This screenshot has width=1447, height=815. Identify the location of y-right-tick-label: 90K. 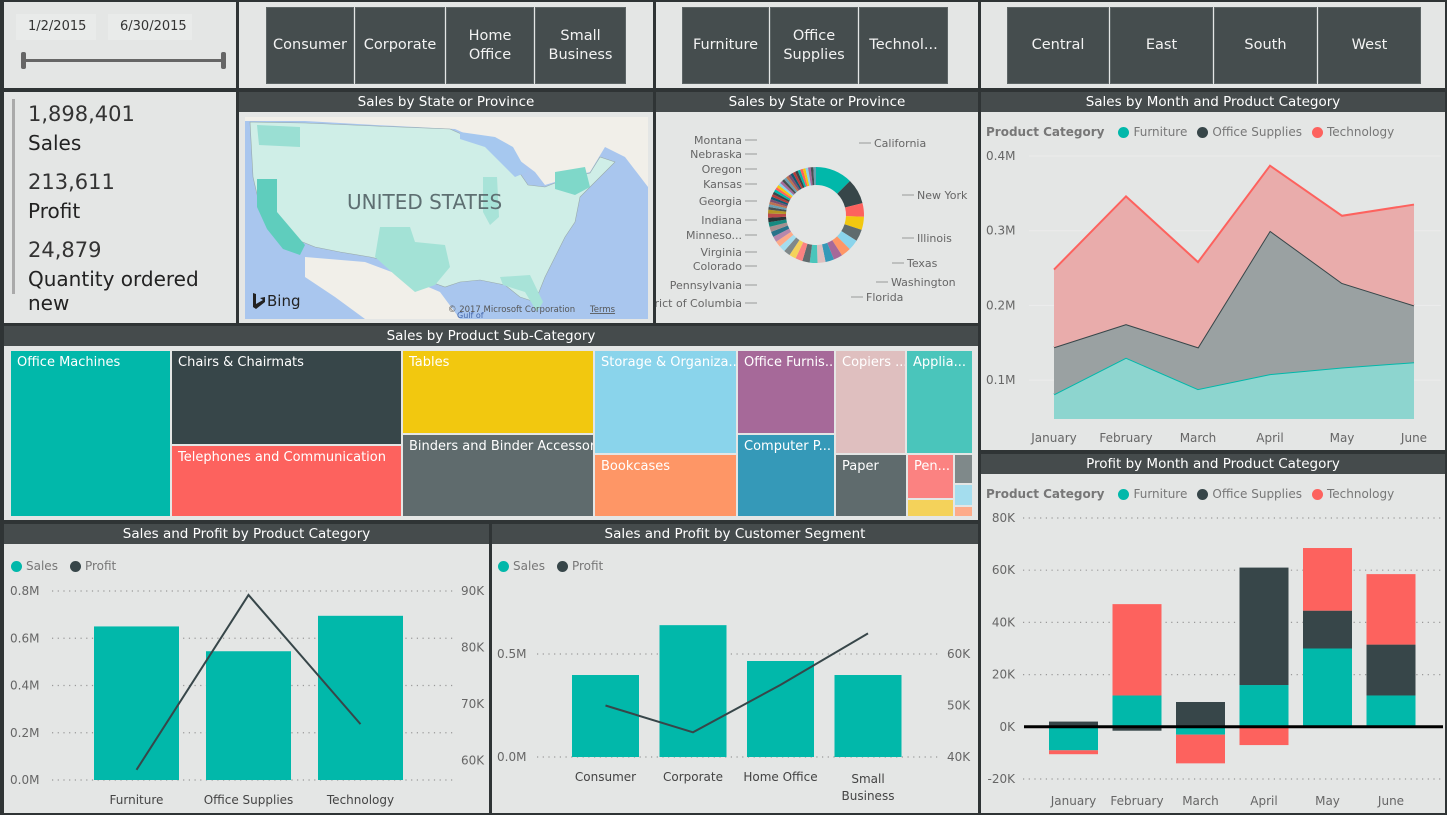
(473, 591).